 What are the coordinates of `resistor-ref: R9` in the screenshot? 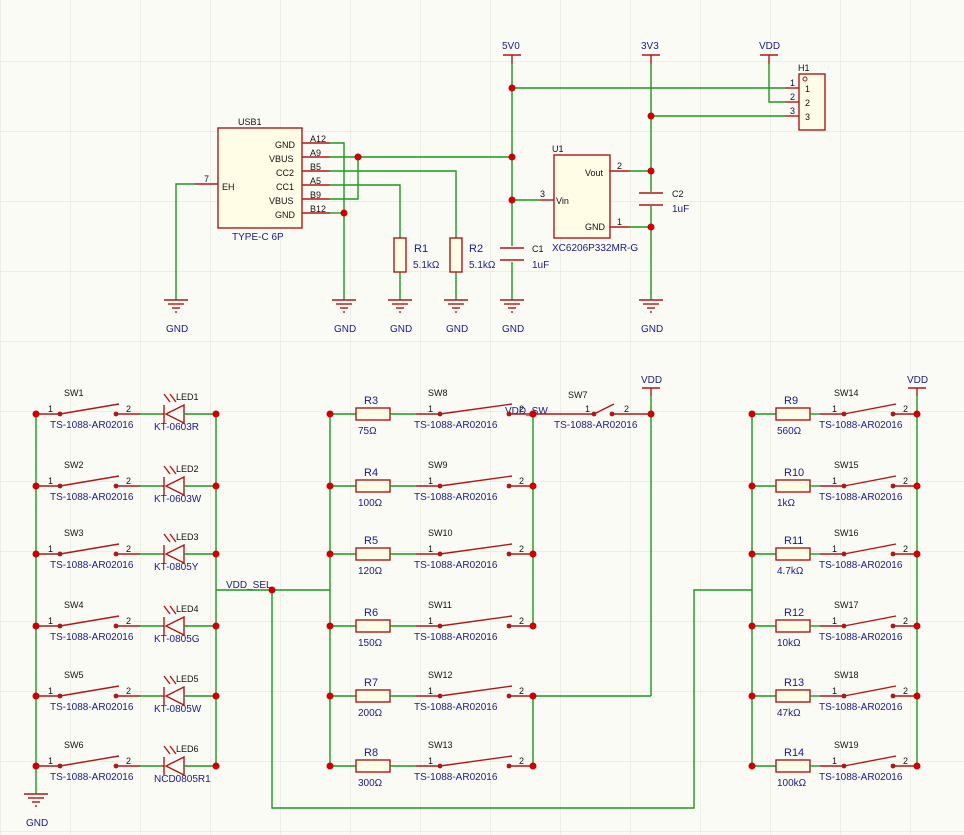 It's located at (791, 401).